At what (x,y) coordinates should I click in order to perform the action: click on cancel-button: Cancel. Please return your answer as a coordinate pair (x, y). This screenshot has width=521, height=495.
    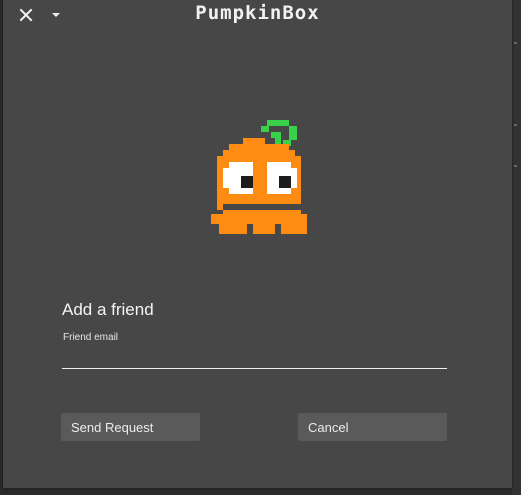
    Looking at the image, I should click on (372, 427).